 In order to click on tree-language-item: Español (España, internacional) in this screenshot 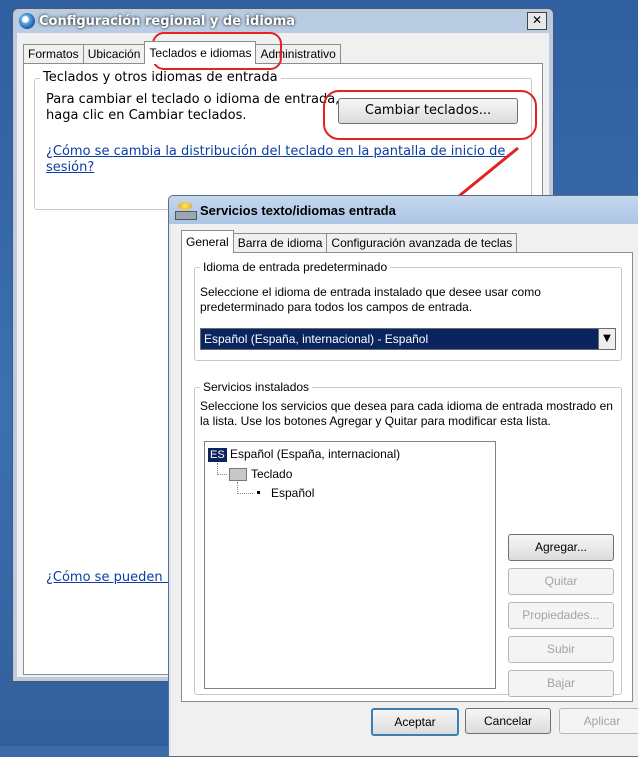, I will do `click(315, 454)`.